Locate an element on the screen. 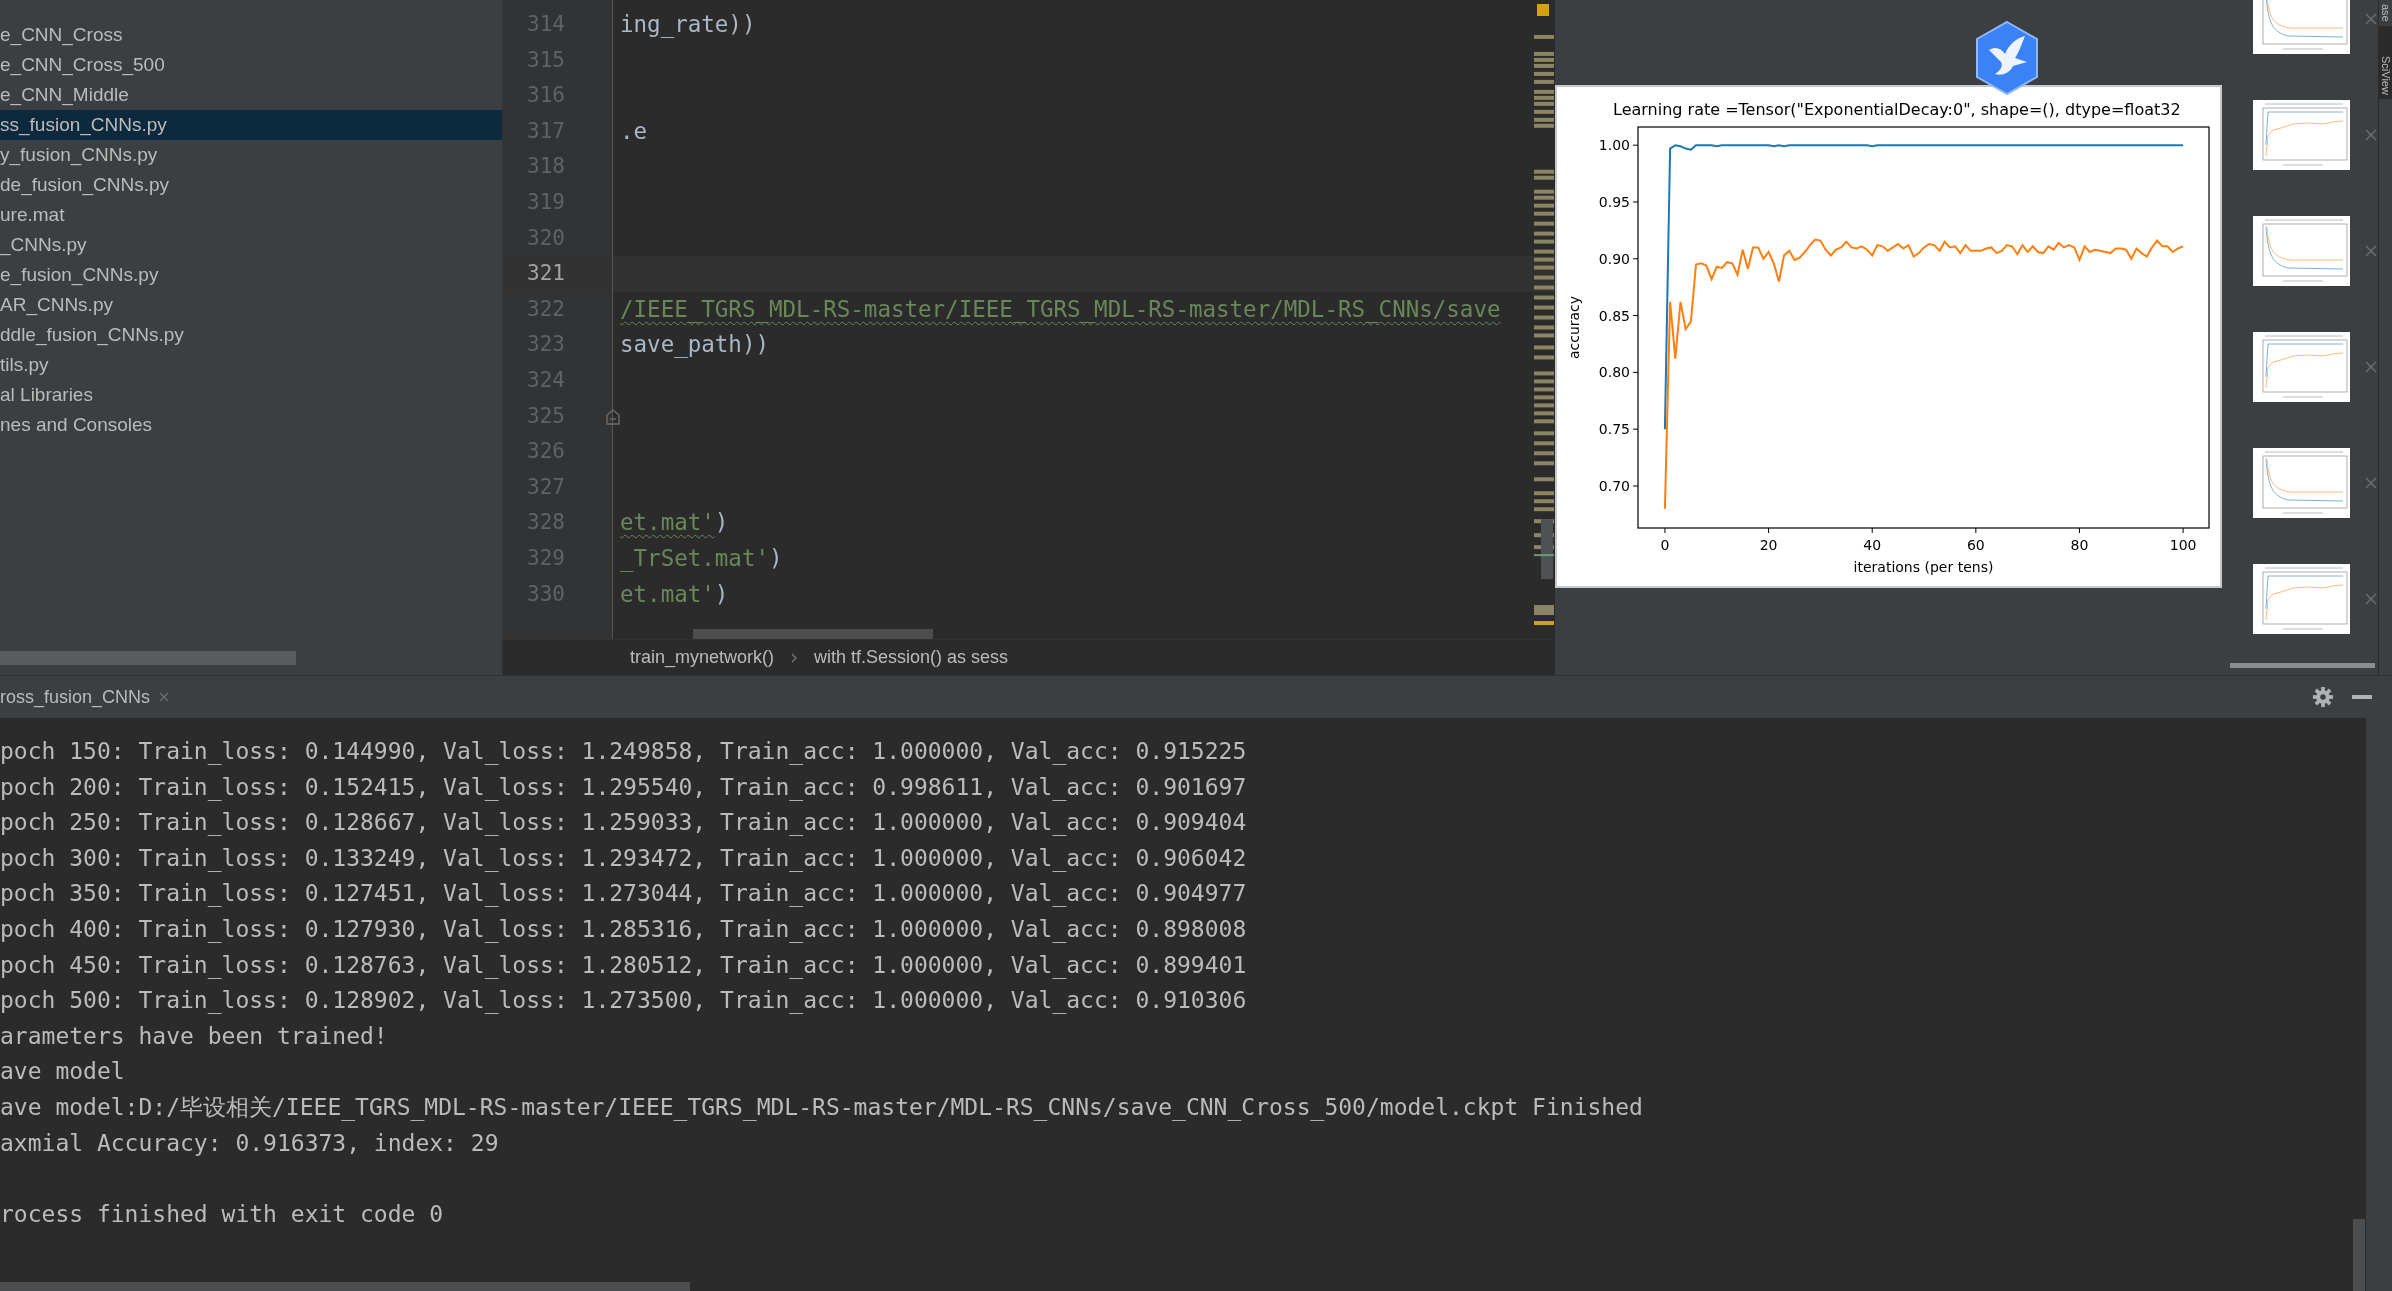  tick-label: 40 is located at coordinates (1872, 545).